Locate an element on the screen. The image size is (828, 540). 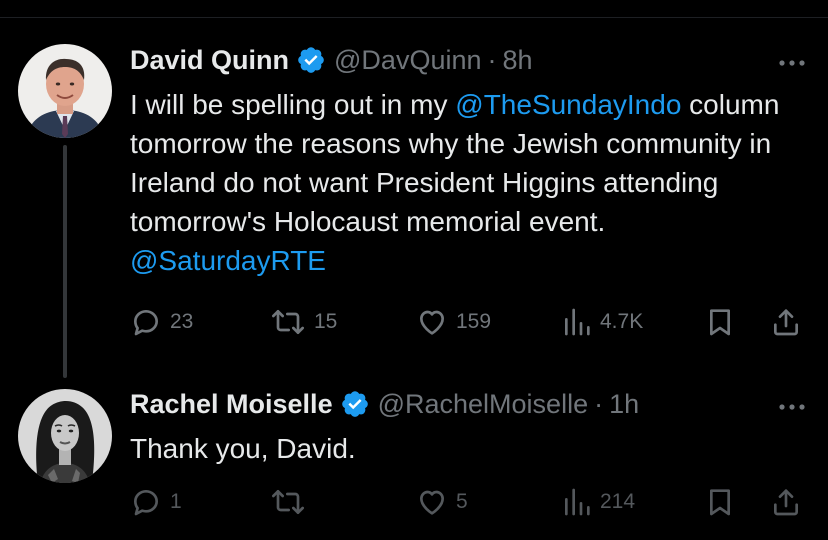
author-name: Rachel Moiselle is located at coordinates (231, 404).